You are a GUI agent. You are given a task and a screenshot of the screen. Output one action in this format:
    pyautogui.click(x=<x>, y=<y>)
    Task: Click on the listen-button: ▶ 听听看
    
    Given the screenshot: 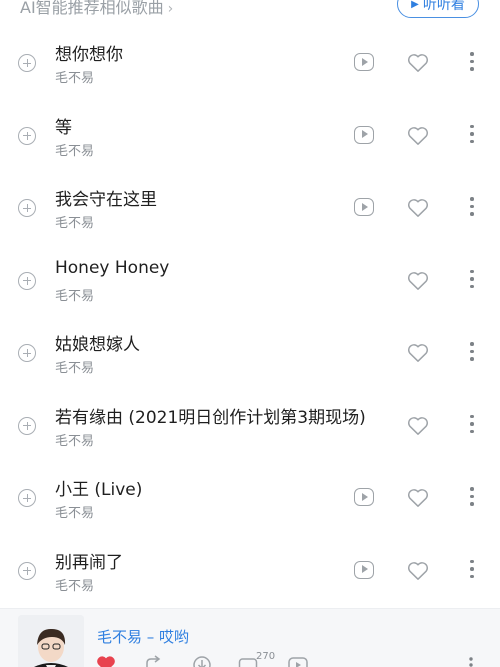 What is the action you would take?
    pyautogui.click(x=438, y=9)
    